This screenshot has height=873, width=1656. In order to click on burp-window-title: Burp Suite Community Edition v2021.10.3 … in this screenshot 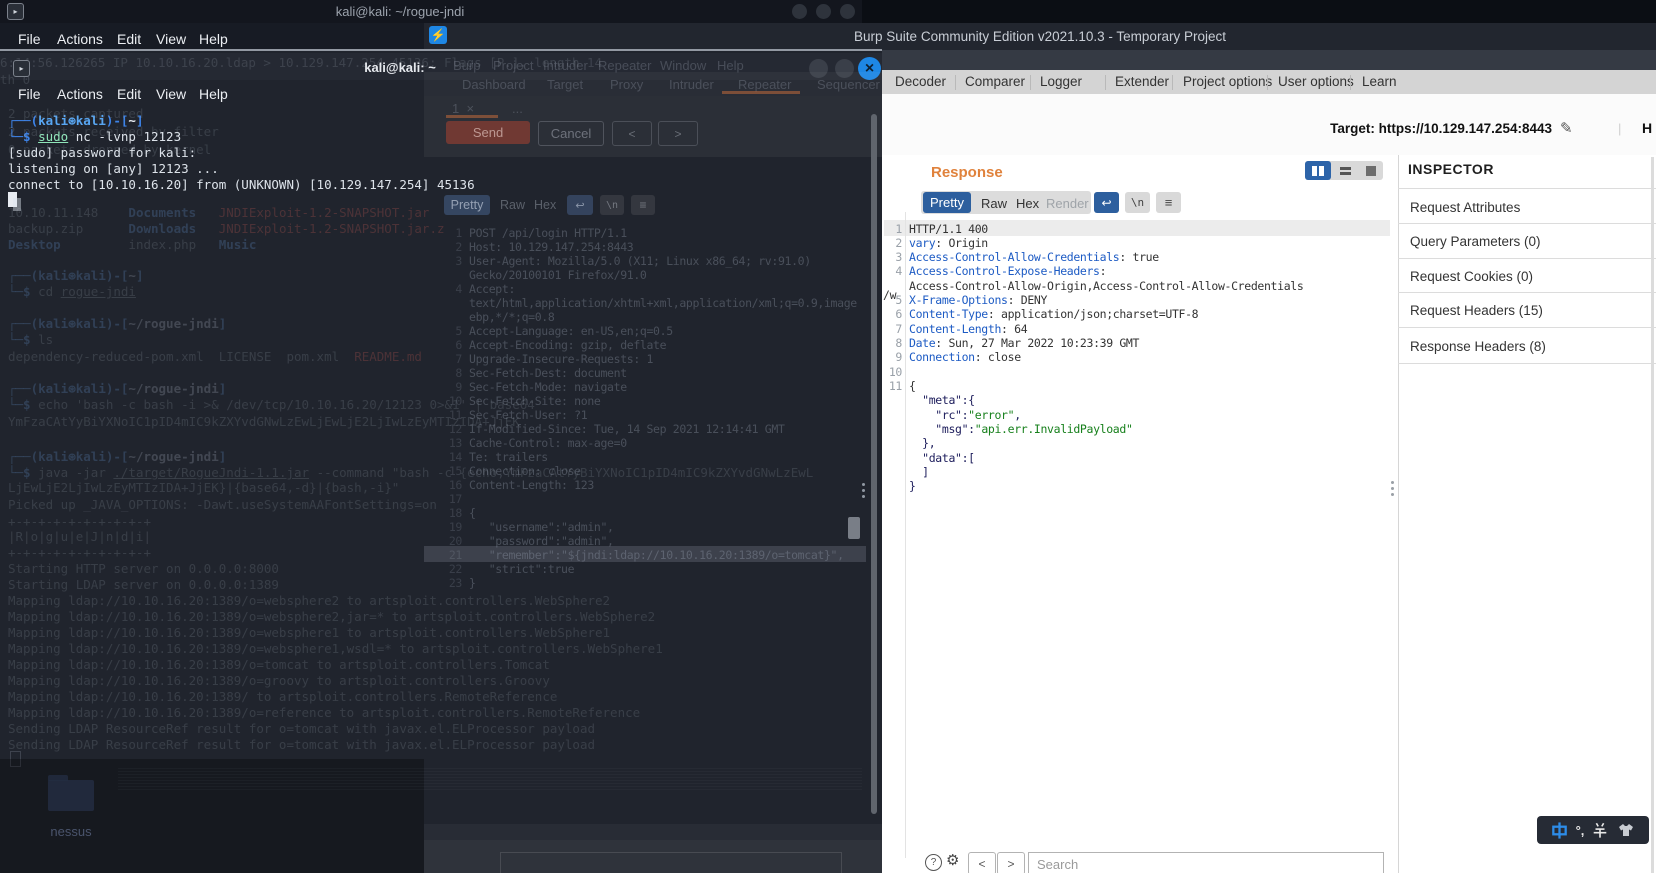, I will do `click(1040, 36)`.